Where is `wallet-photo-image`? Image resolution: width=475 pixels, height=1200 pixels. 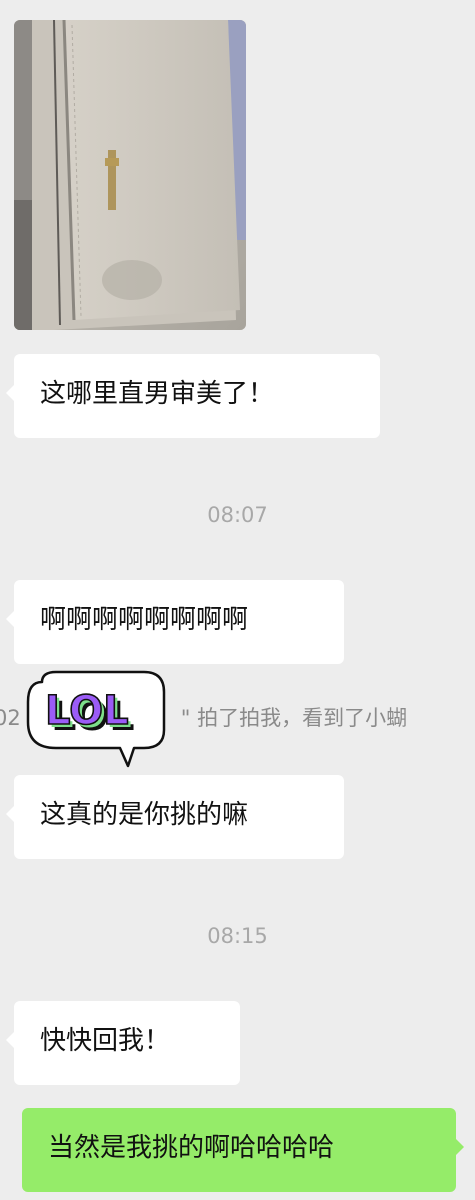
wallet-photo-image is located at coordinates (130, 175).